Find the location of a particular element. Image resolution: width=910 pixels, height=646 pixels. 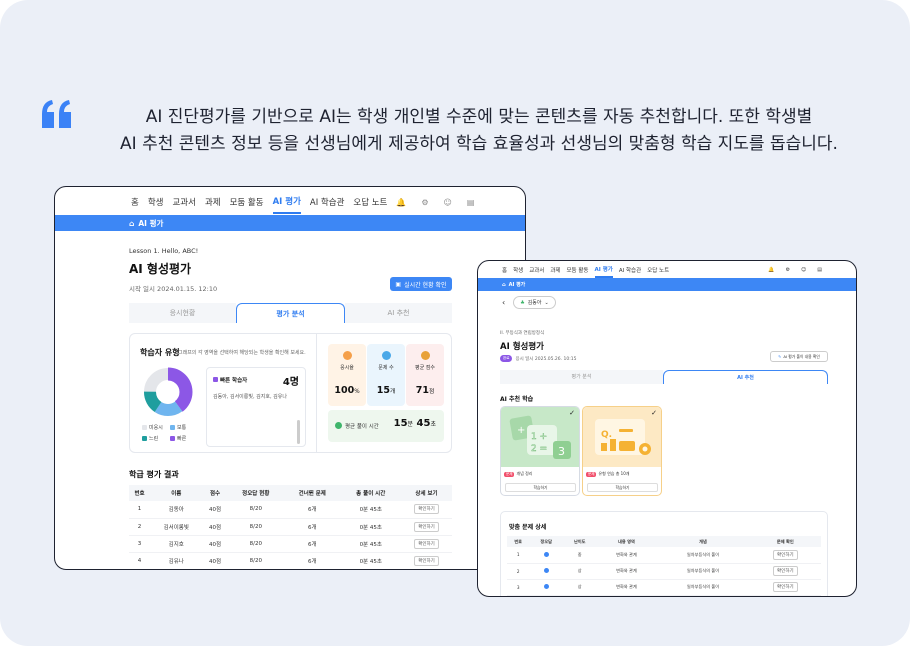

col-concept: 개념 is located at coordinates (703, 541).